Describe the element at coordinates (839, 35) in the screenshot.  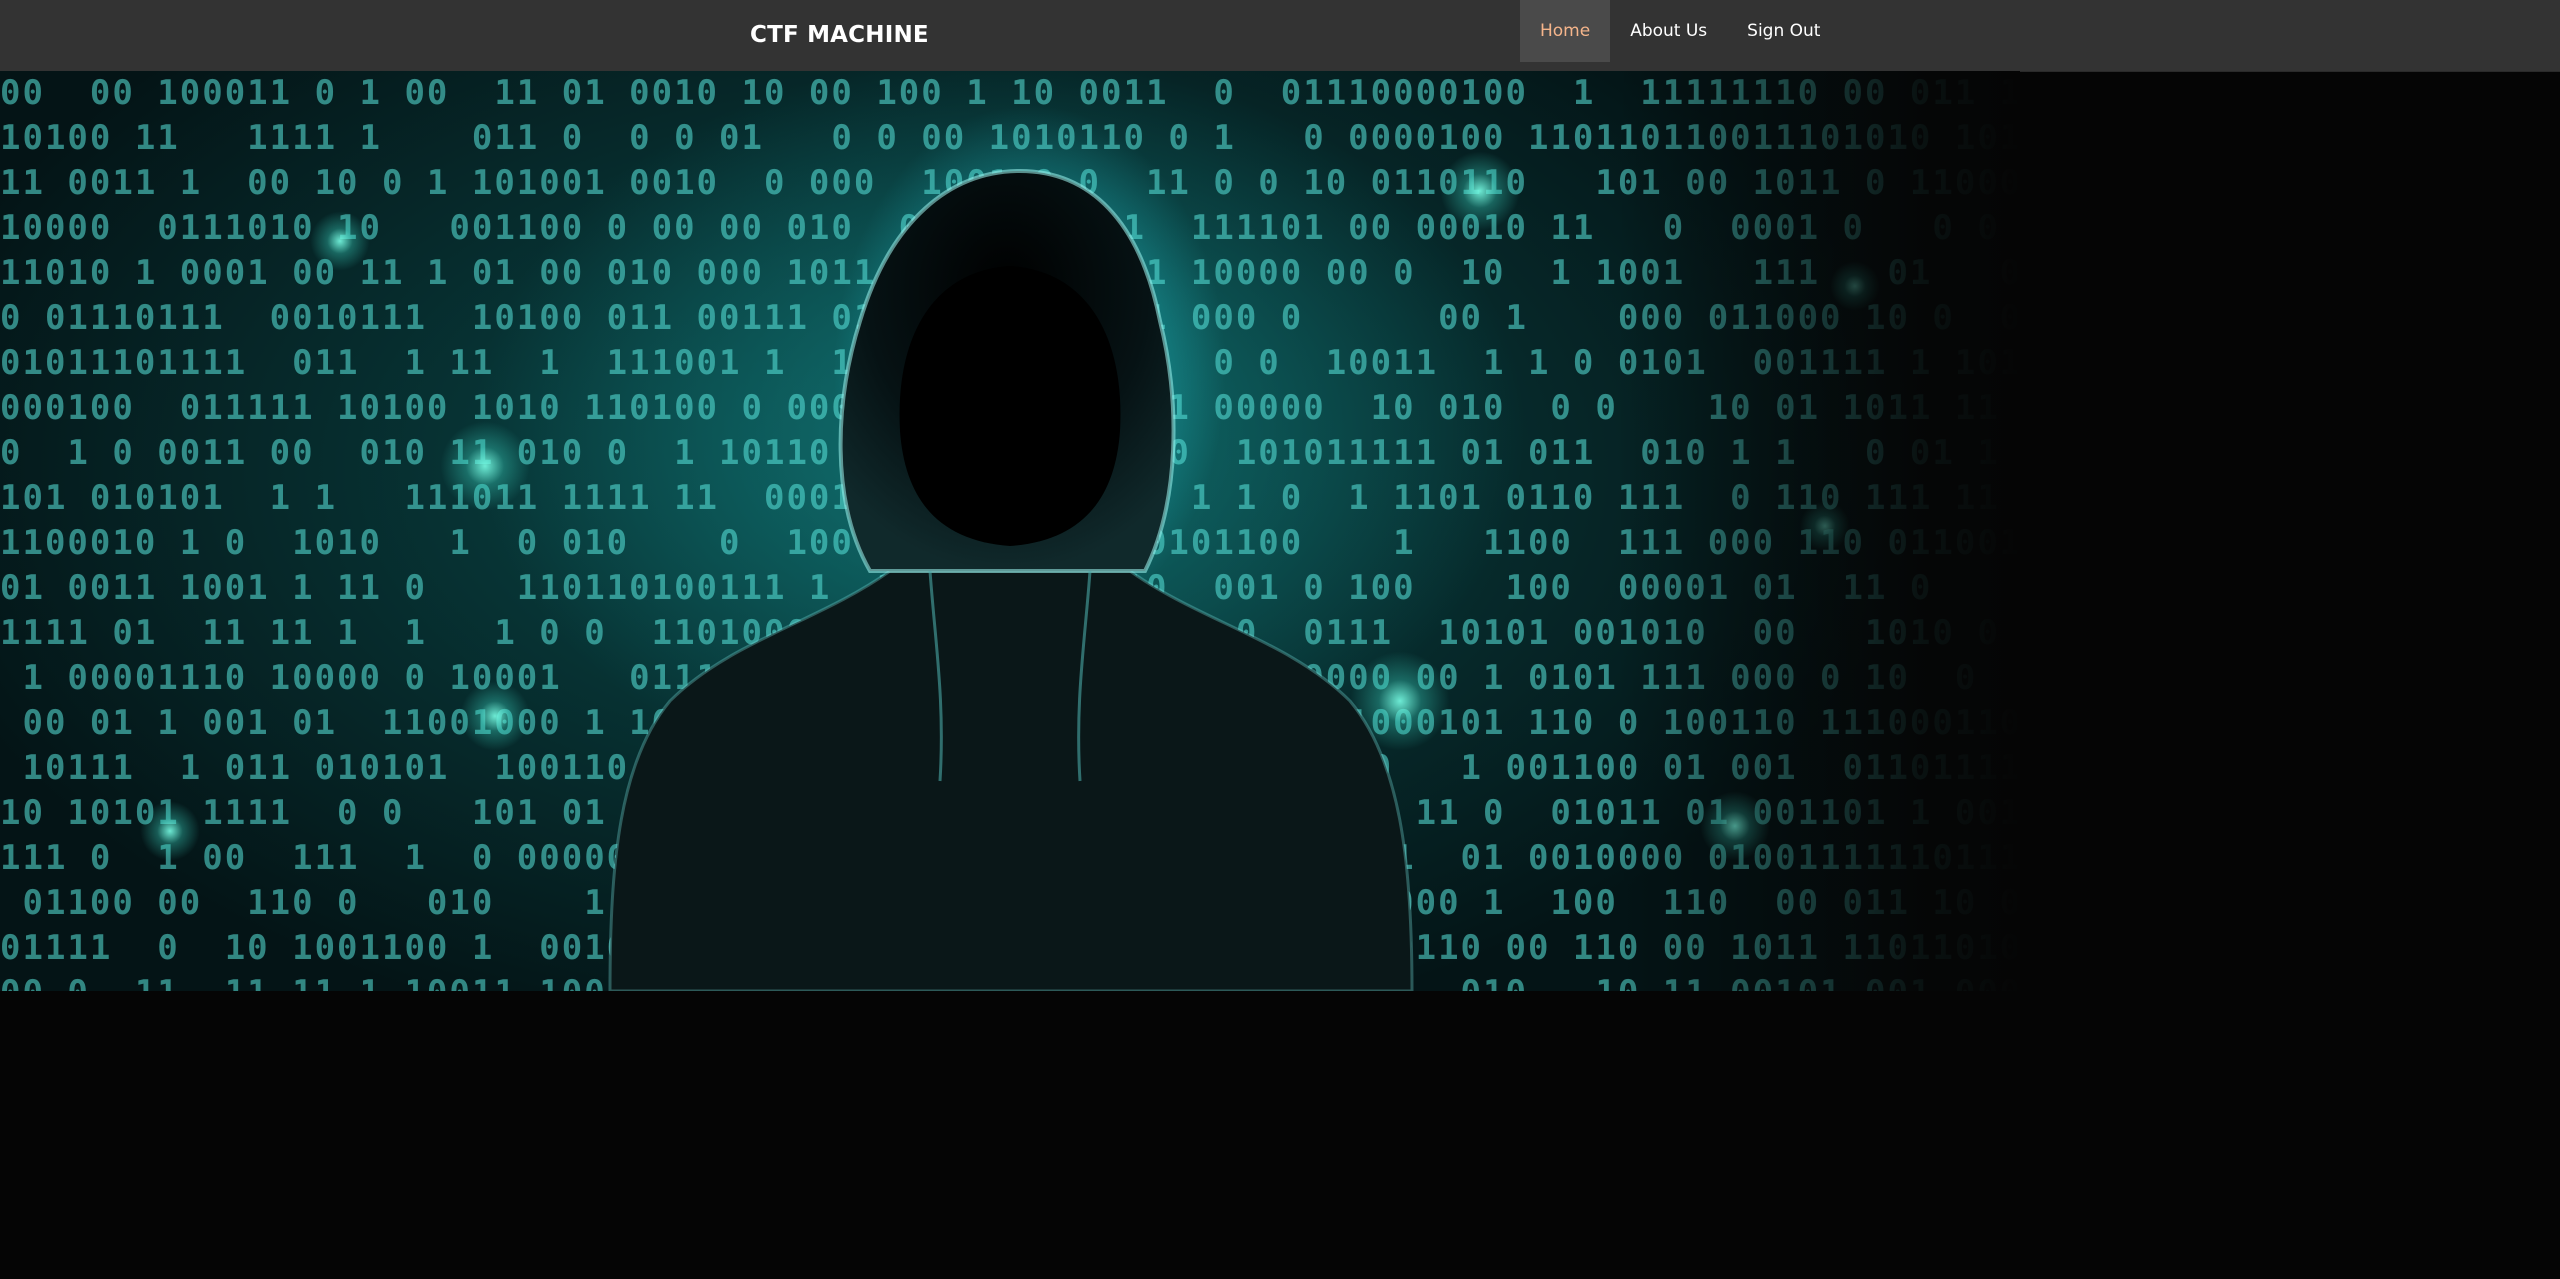
I see `brand-title: CTF MACHINE` at that location.